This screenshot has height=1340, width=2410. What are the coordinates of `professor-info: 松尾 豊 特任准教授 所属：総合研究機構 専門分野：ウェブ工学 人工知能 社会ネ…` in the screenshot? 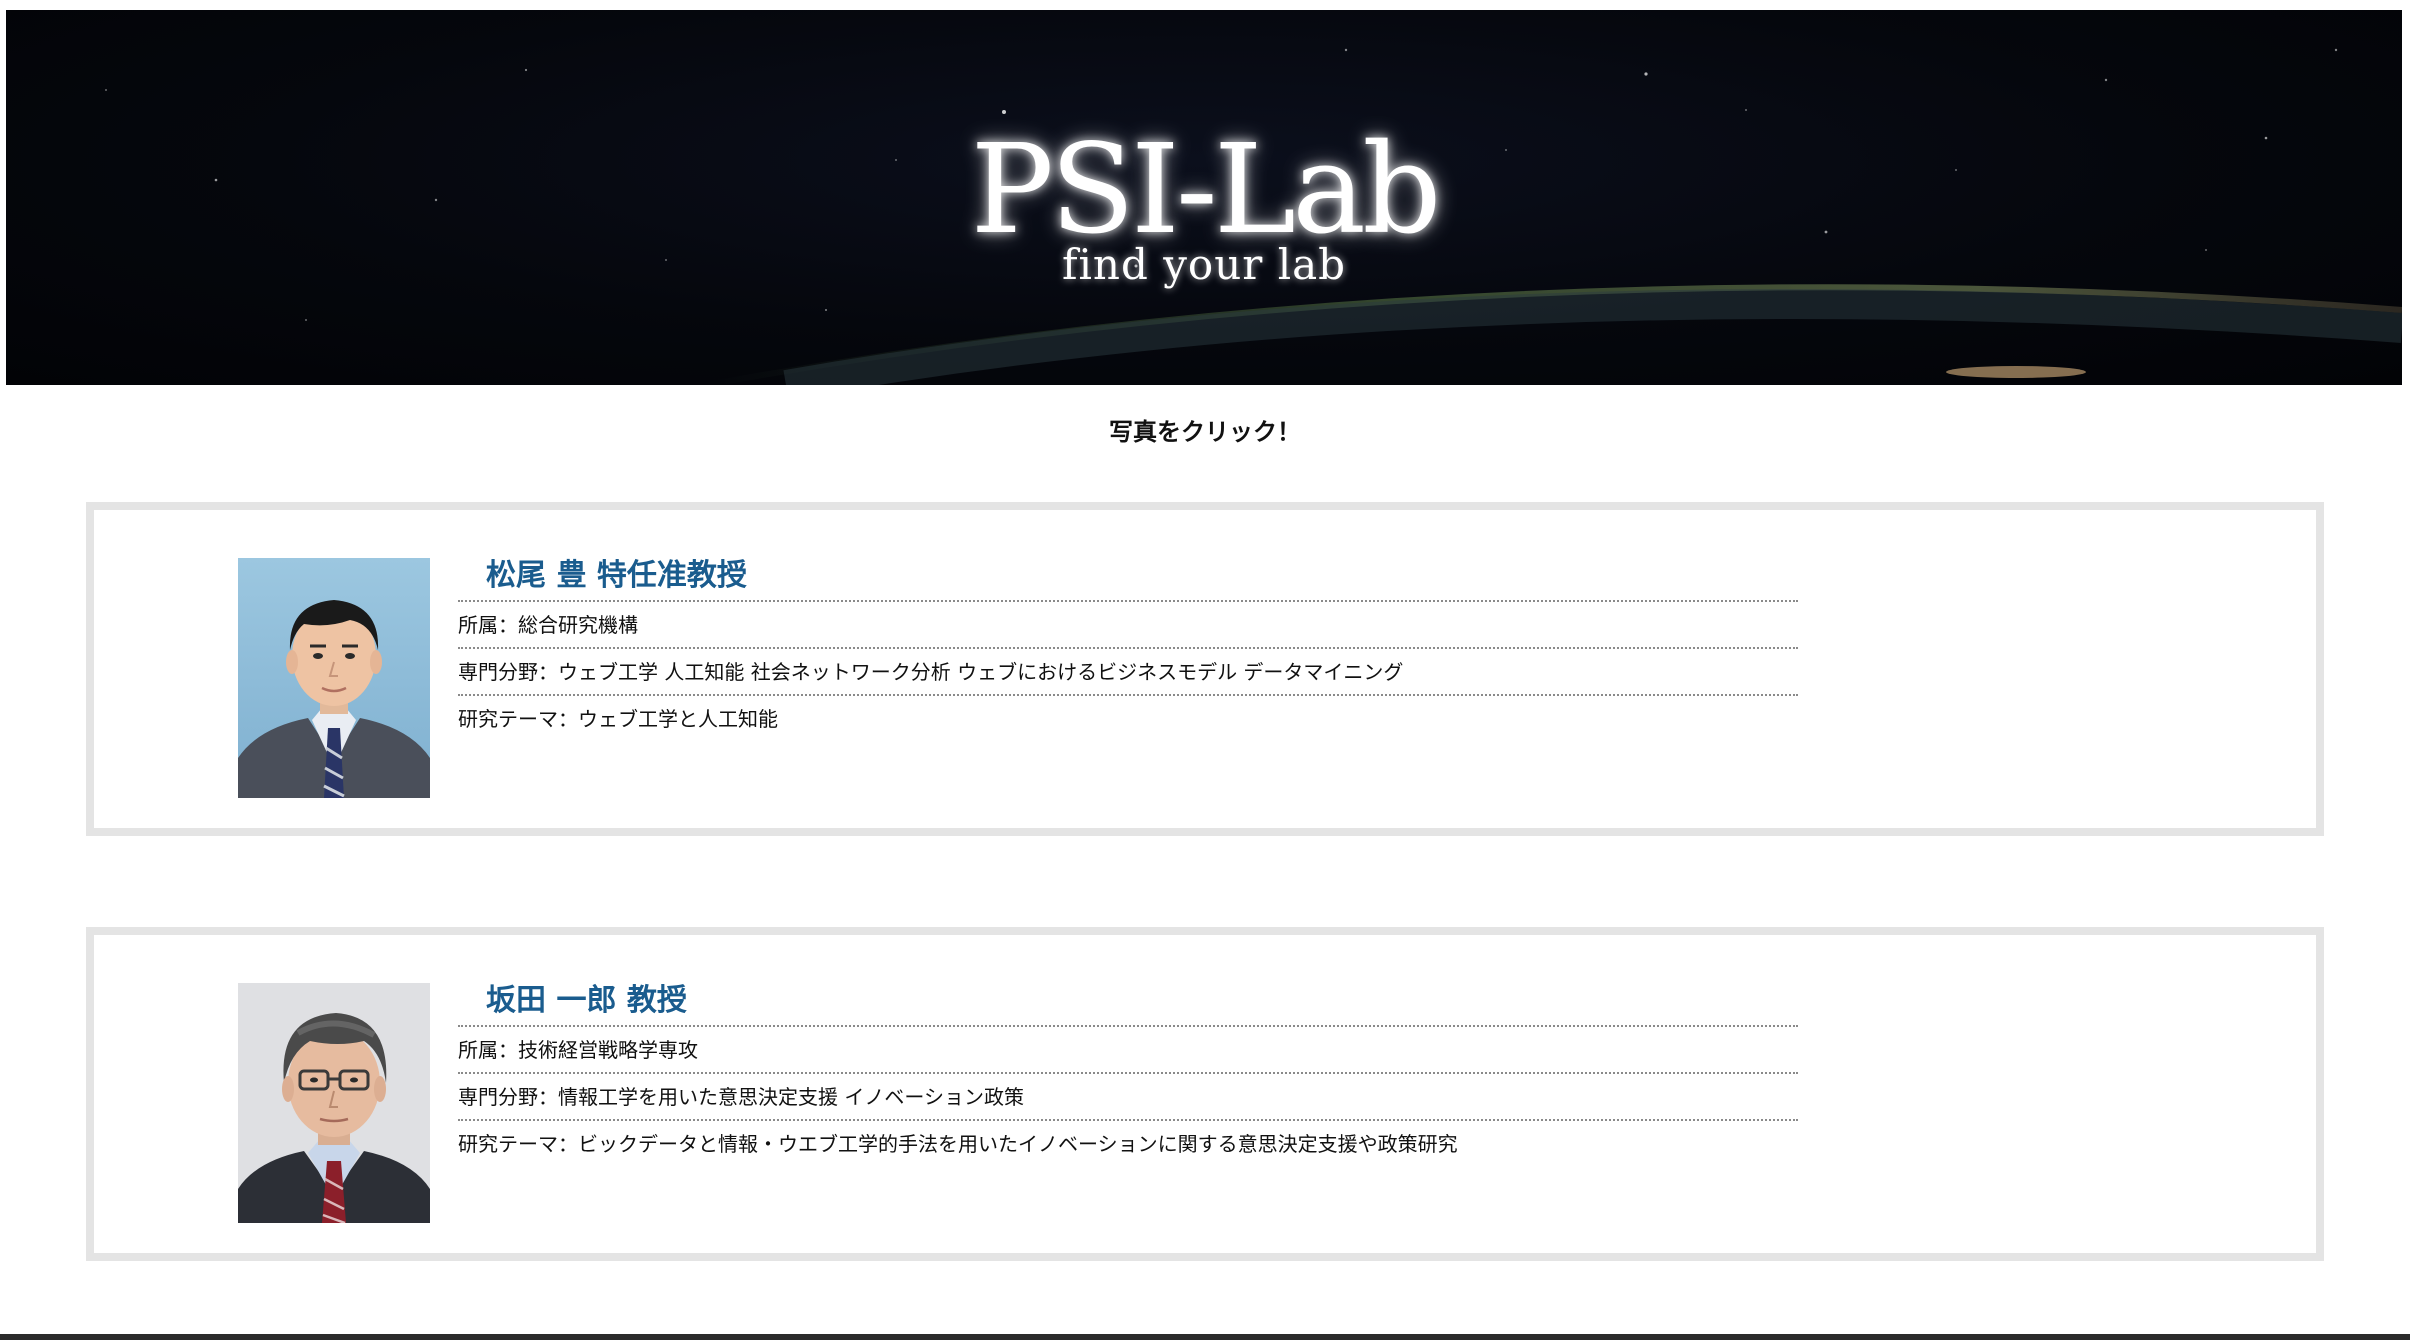 It's located at (1128, 648).